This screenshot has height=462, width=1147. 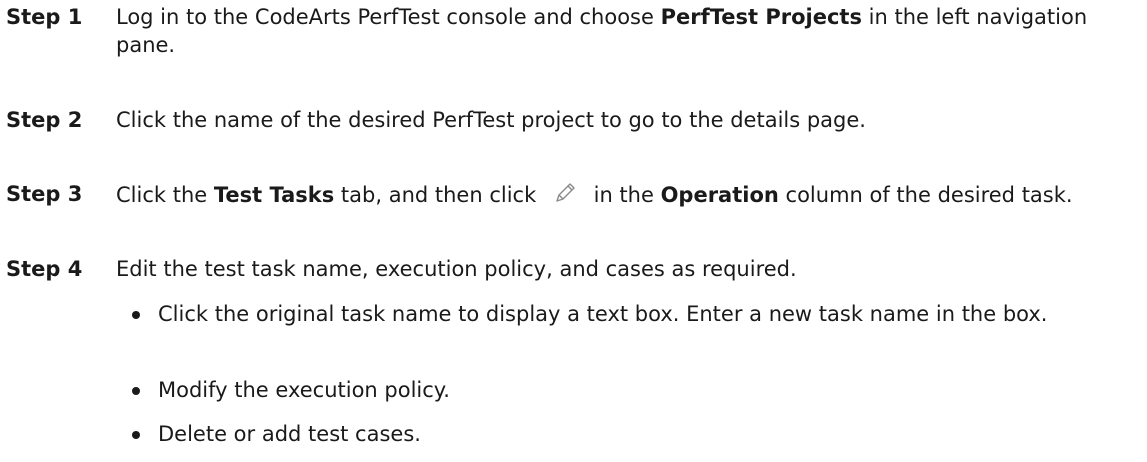 I want to click on step-label: Step 2, so click(x=44, y=120).